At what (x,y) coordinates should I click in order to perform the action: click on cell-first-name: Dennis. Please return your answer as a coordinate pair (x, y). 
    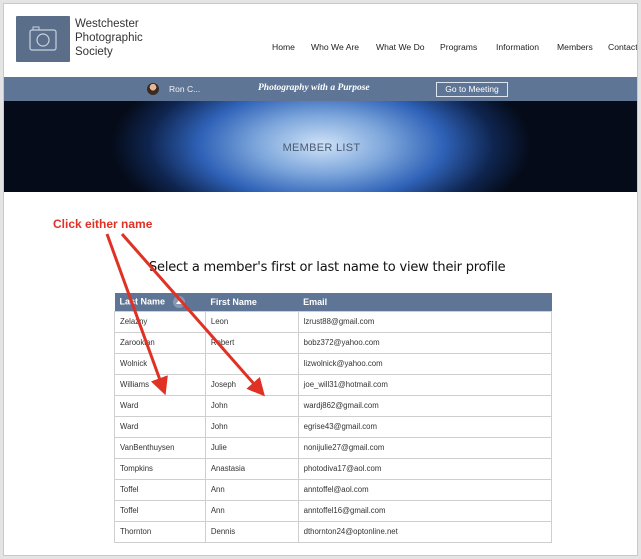
    Looking at the image, I should click on (251, 531).